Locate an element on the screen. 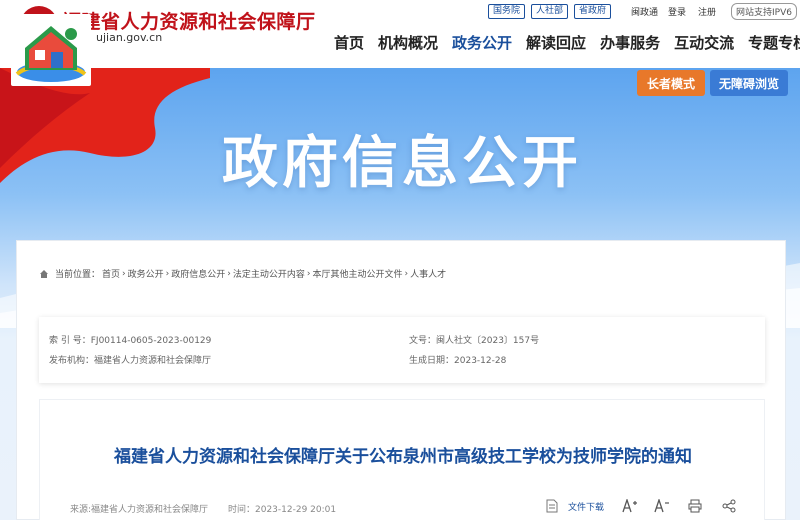 This screenshot has width=800, height=520. article-source: 来源:福建省人力资源和社会保障厅 is located at coordinates (139, 510).